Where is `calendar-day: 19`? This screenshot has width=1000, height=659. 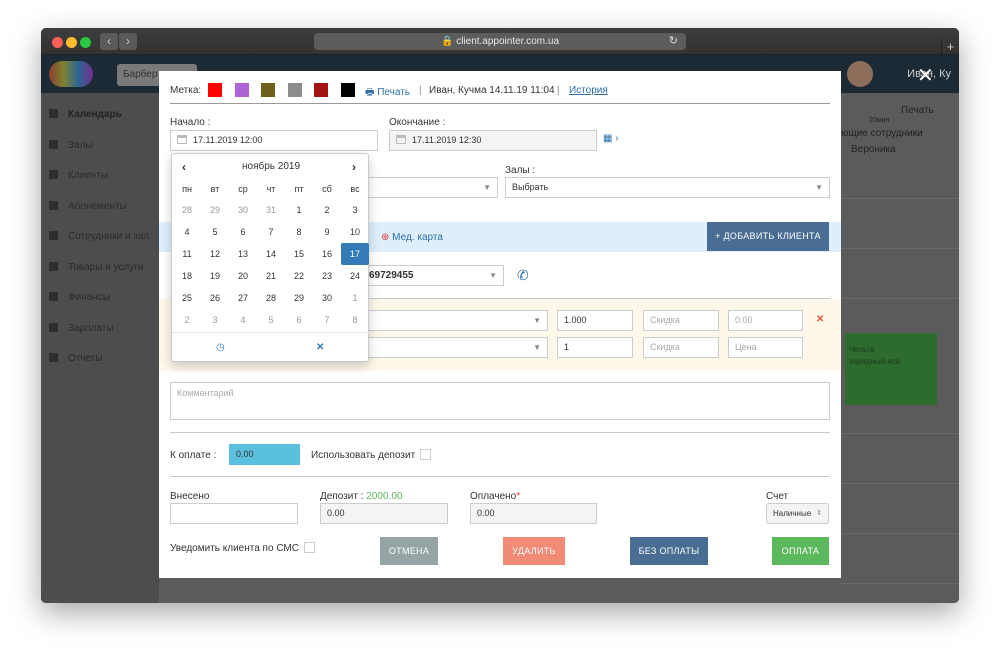 calendar-day: 19 is located at coordinates (215, 276).